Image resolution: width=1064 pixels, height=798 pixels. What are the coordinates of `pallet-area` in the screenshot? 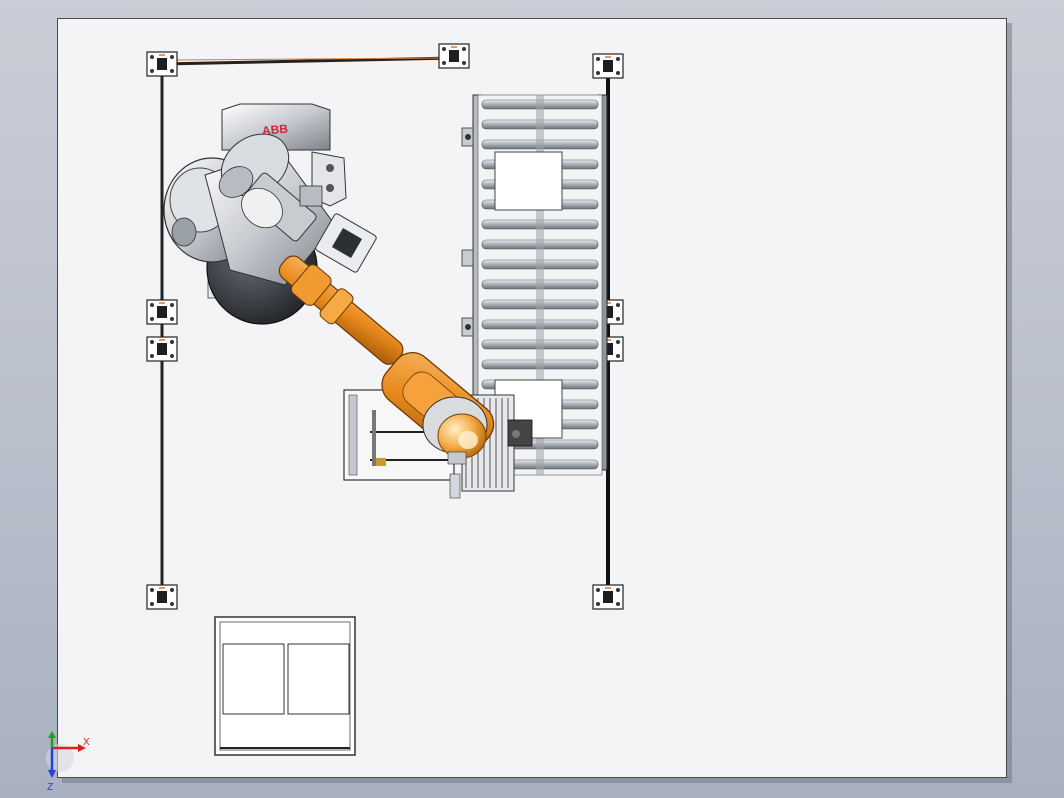 It's located at (285, 686).